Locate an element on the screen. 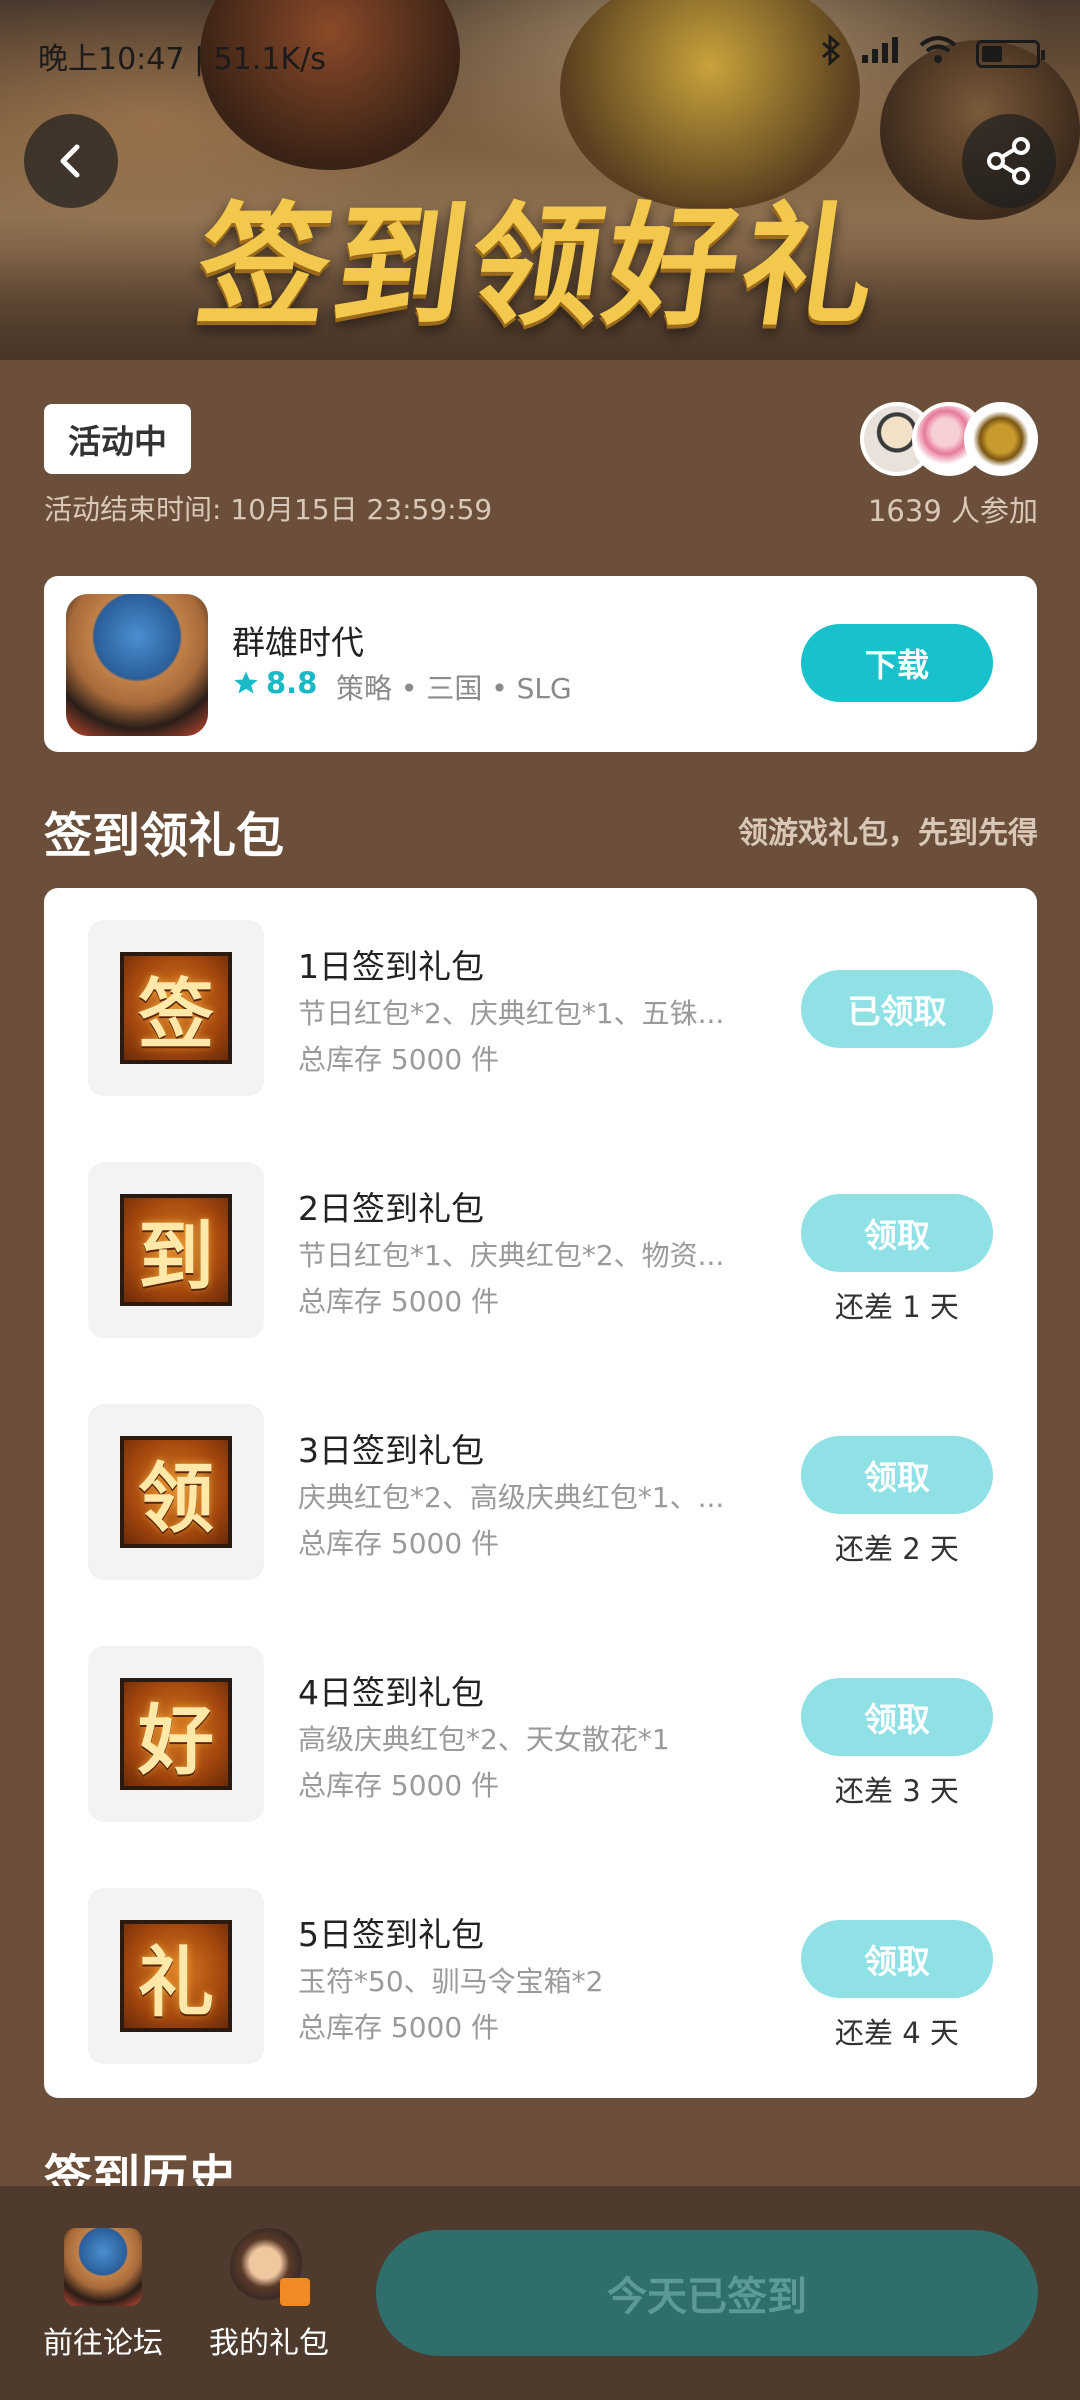 Image resolution: width=1080 pixels, height=2400 pixels. game-icon is located at coordinates (137, 665).